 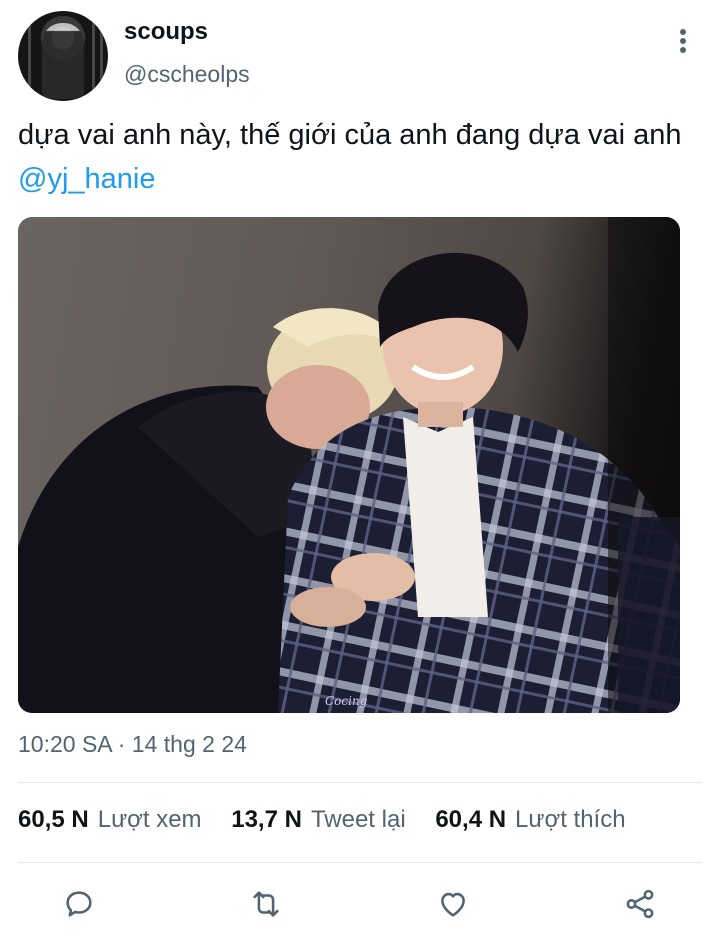 I want to click on tweet-timestamp: 10:20 SA · 14 thg 2 24, so click(x=132, y=744).